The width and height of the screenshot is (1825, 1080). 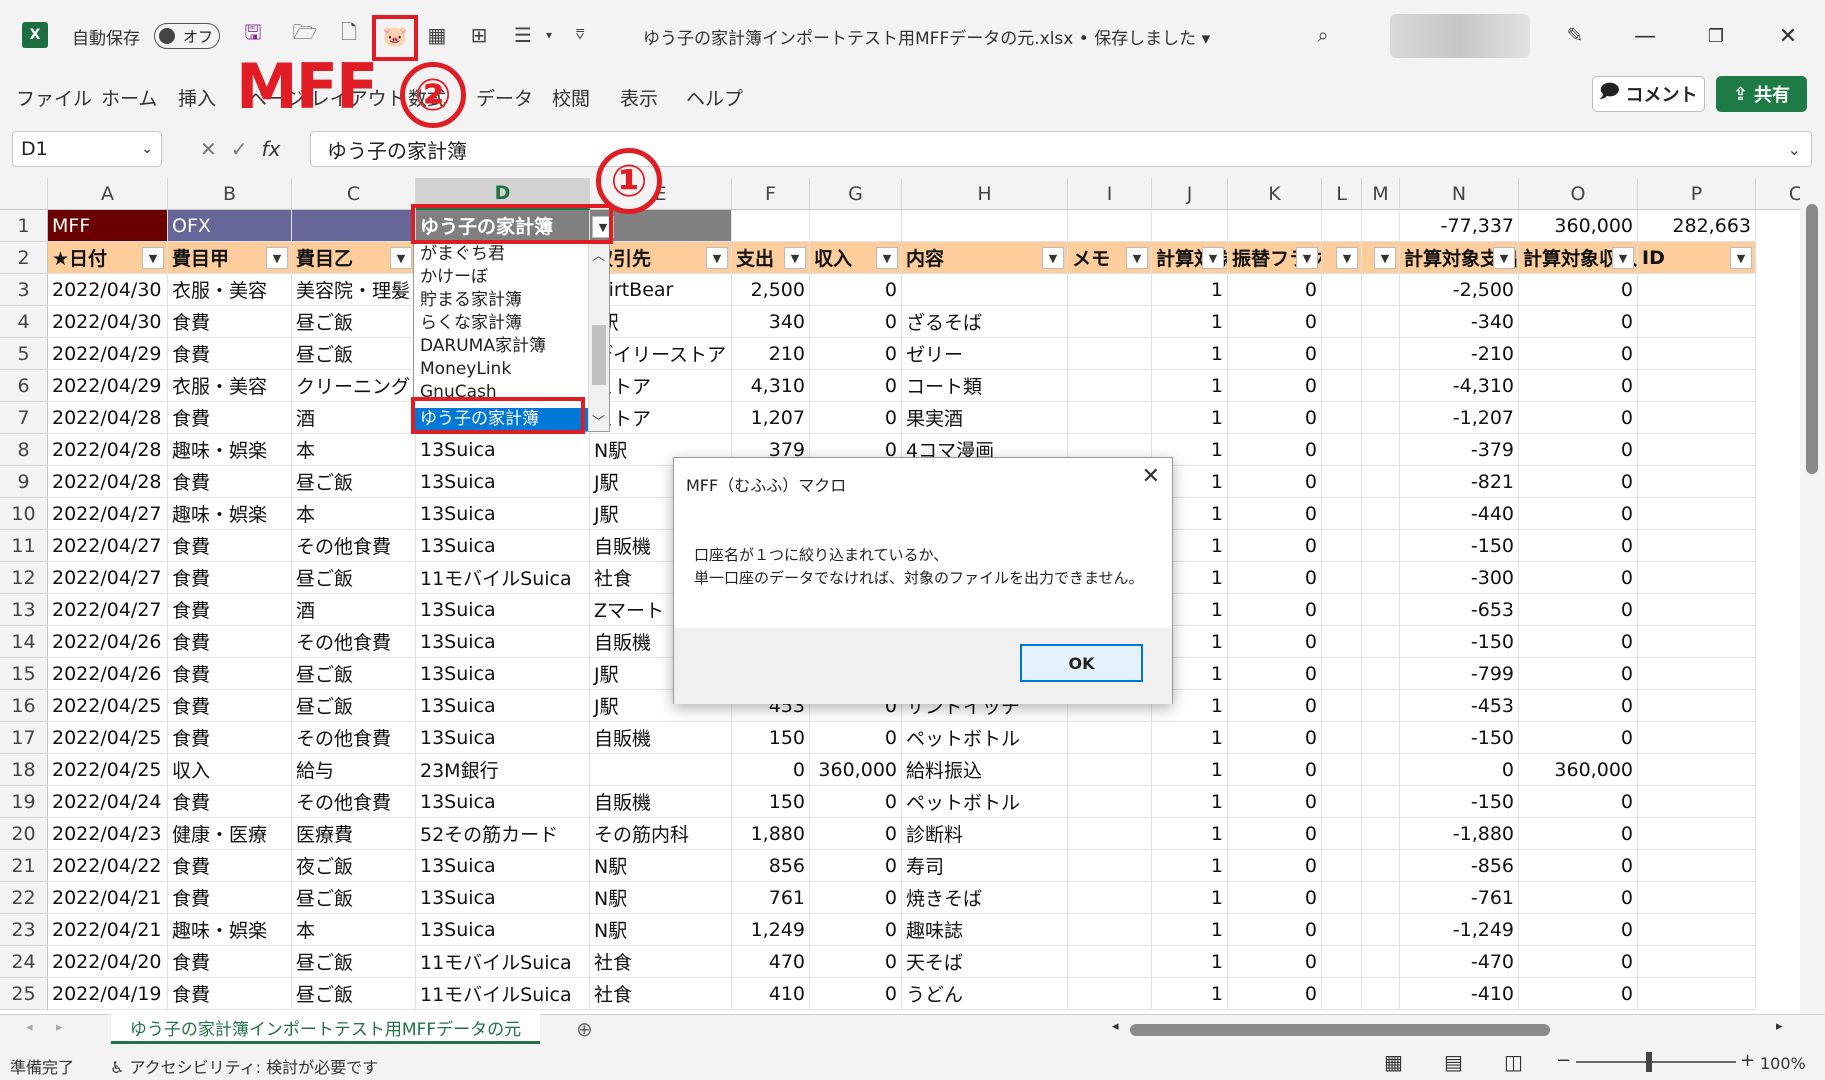 What do you see at coordinates (479, 35) in the screenshot?
I see `hierarchy-icon: ⊞` at bounding box center [479, 35].